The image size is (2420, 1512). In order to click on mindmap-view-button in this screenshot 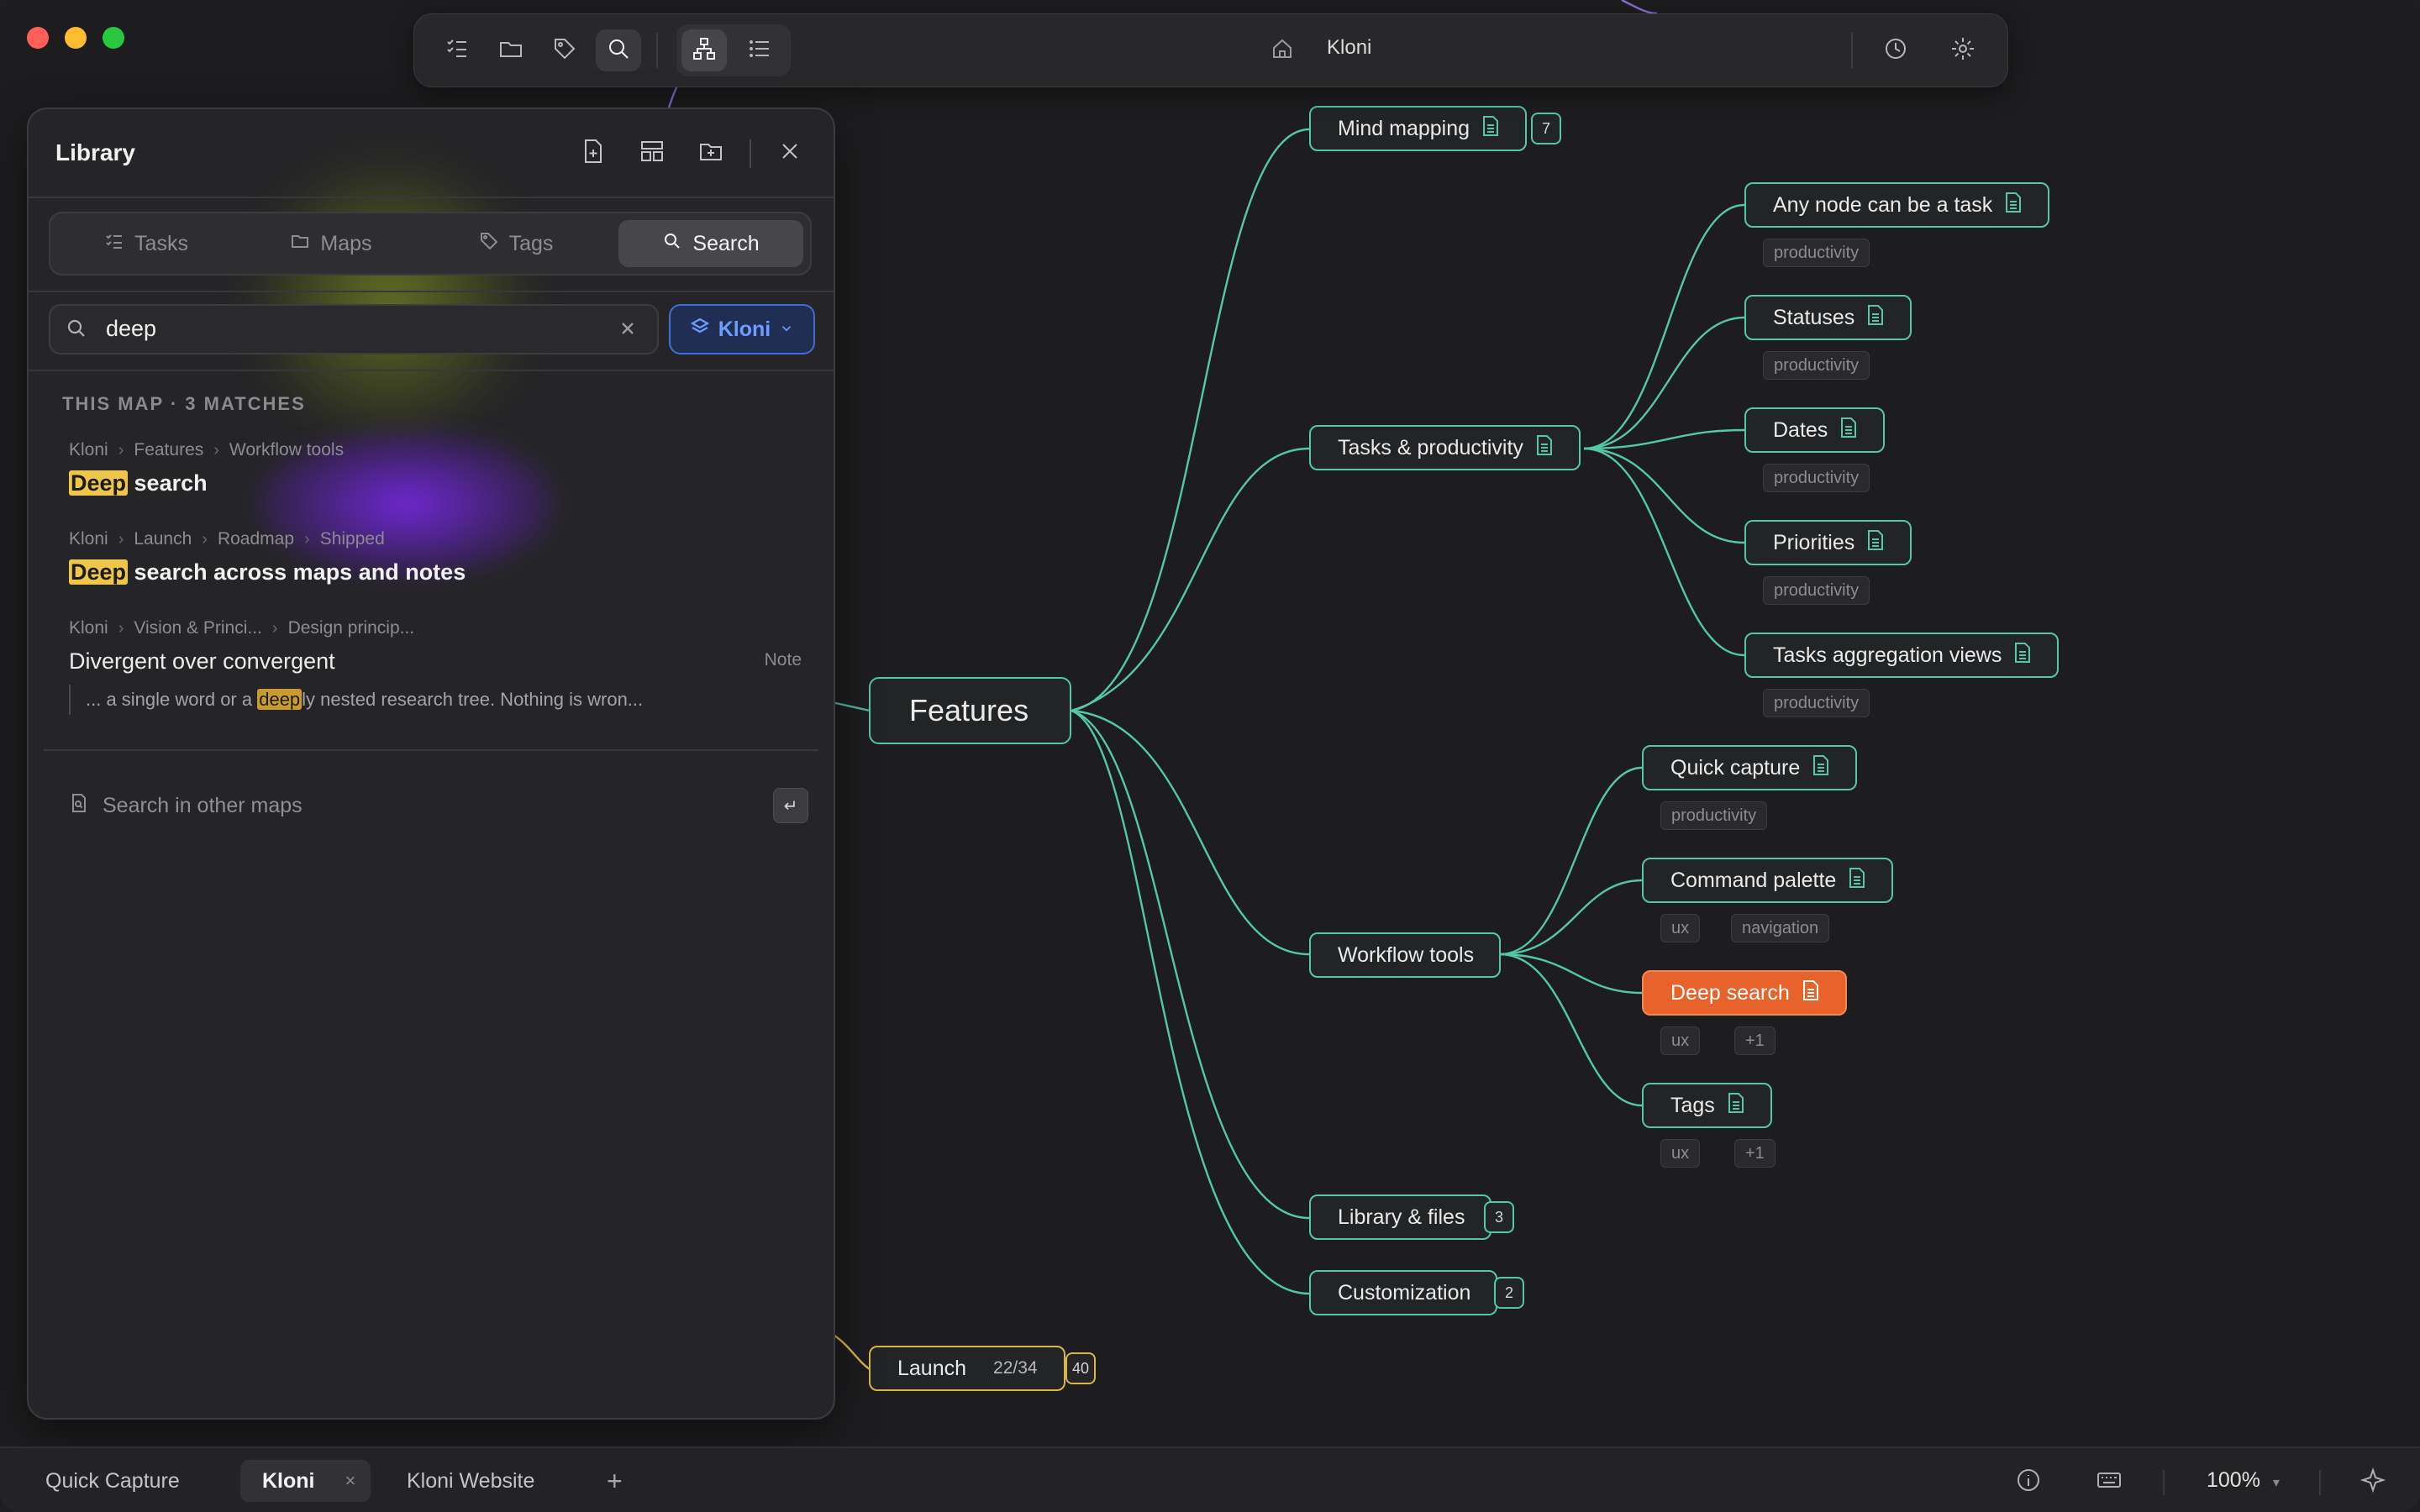, I will do `click(704, 50)`.